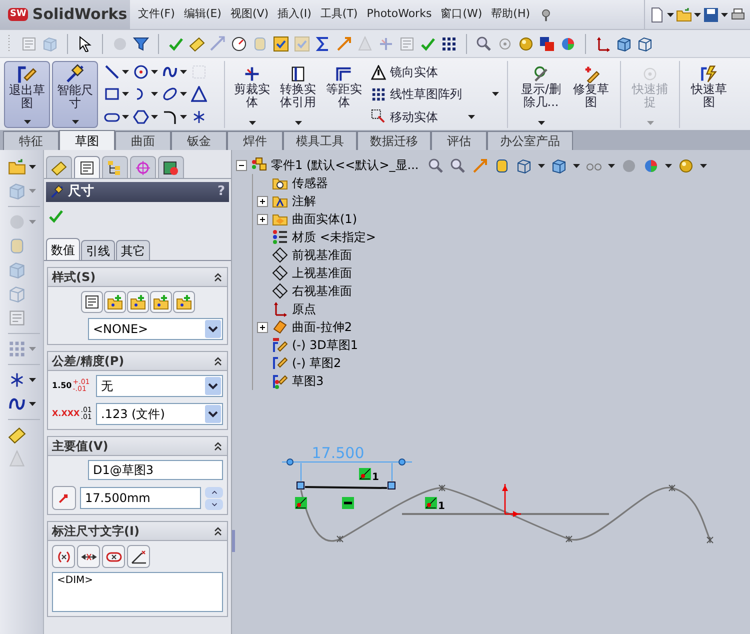 The width and height of the screenshot is (750, 634). I want to click on tab: 其它, so click(133, 250).